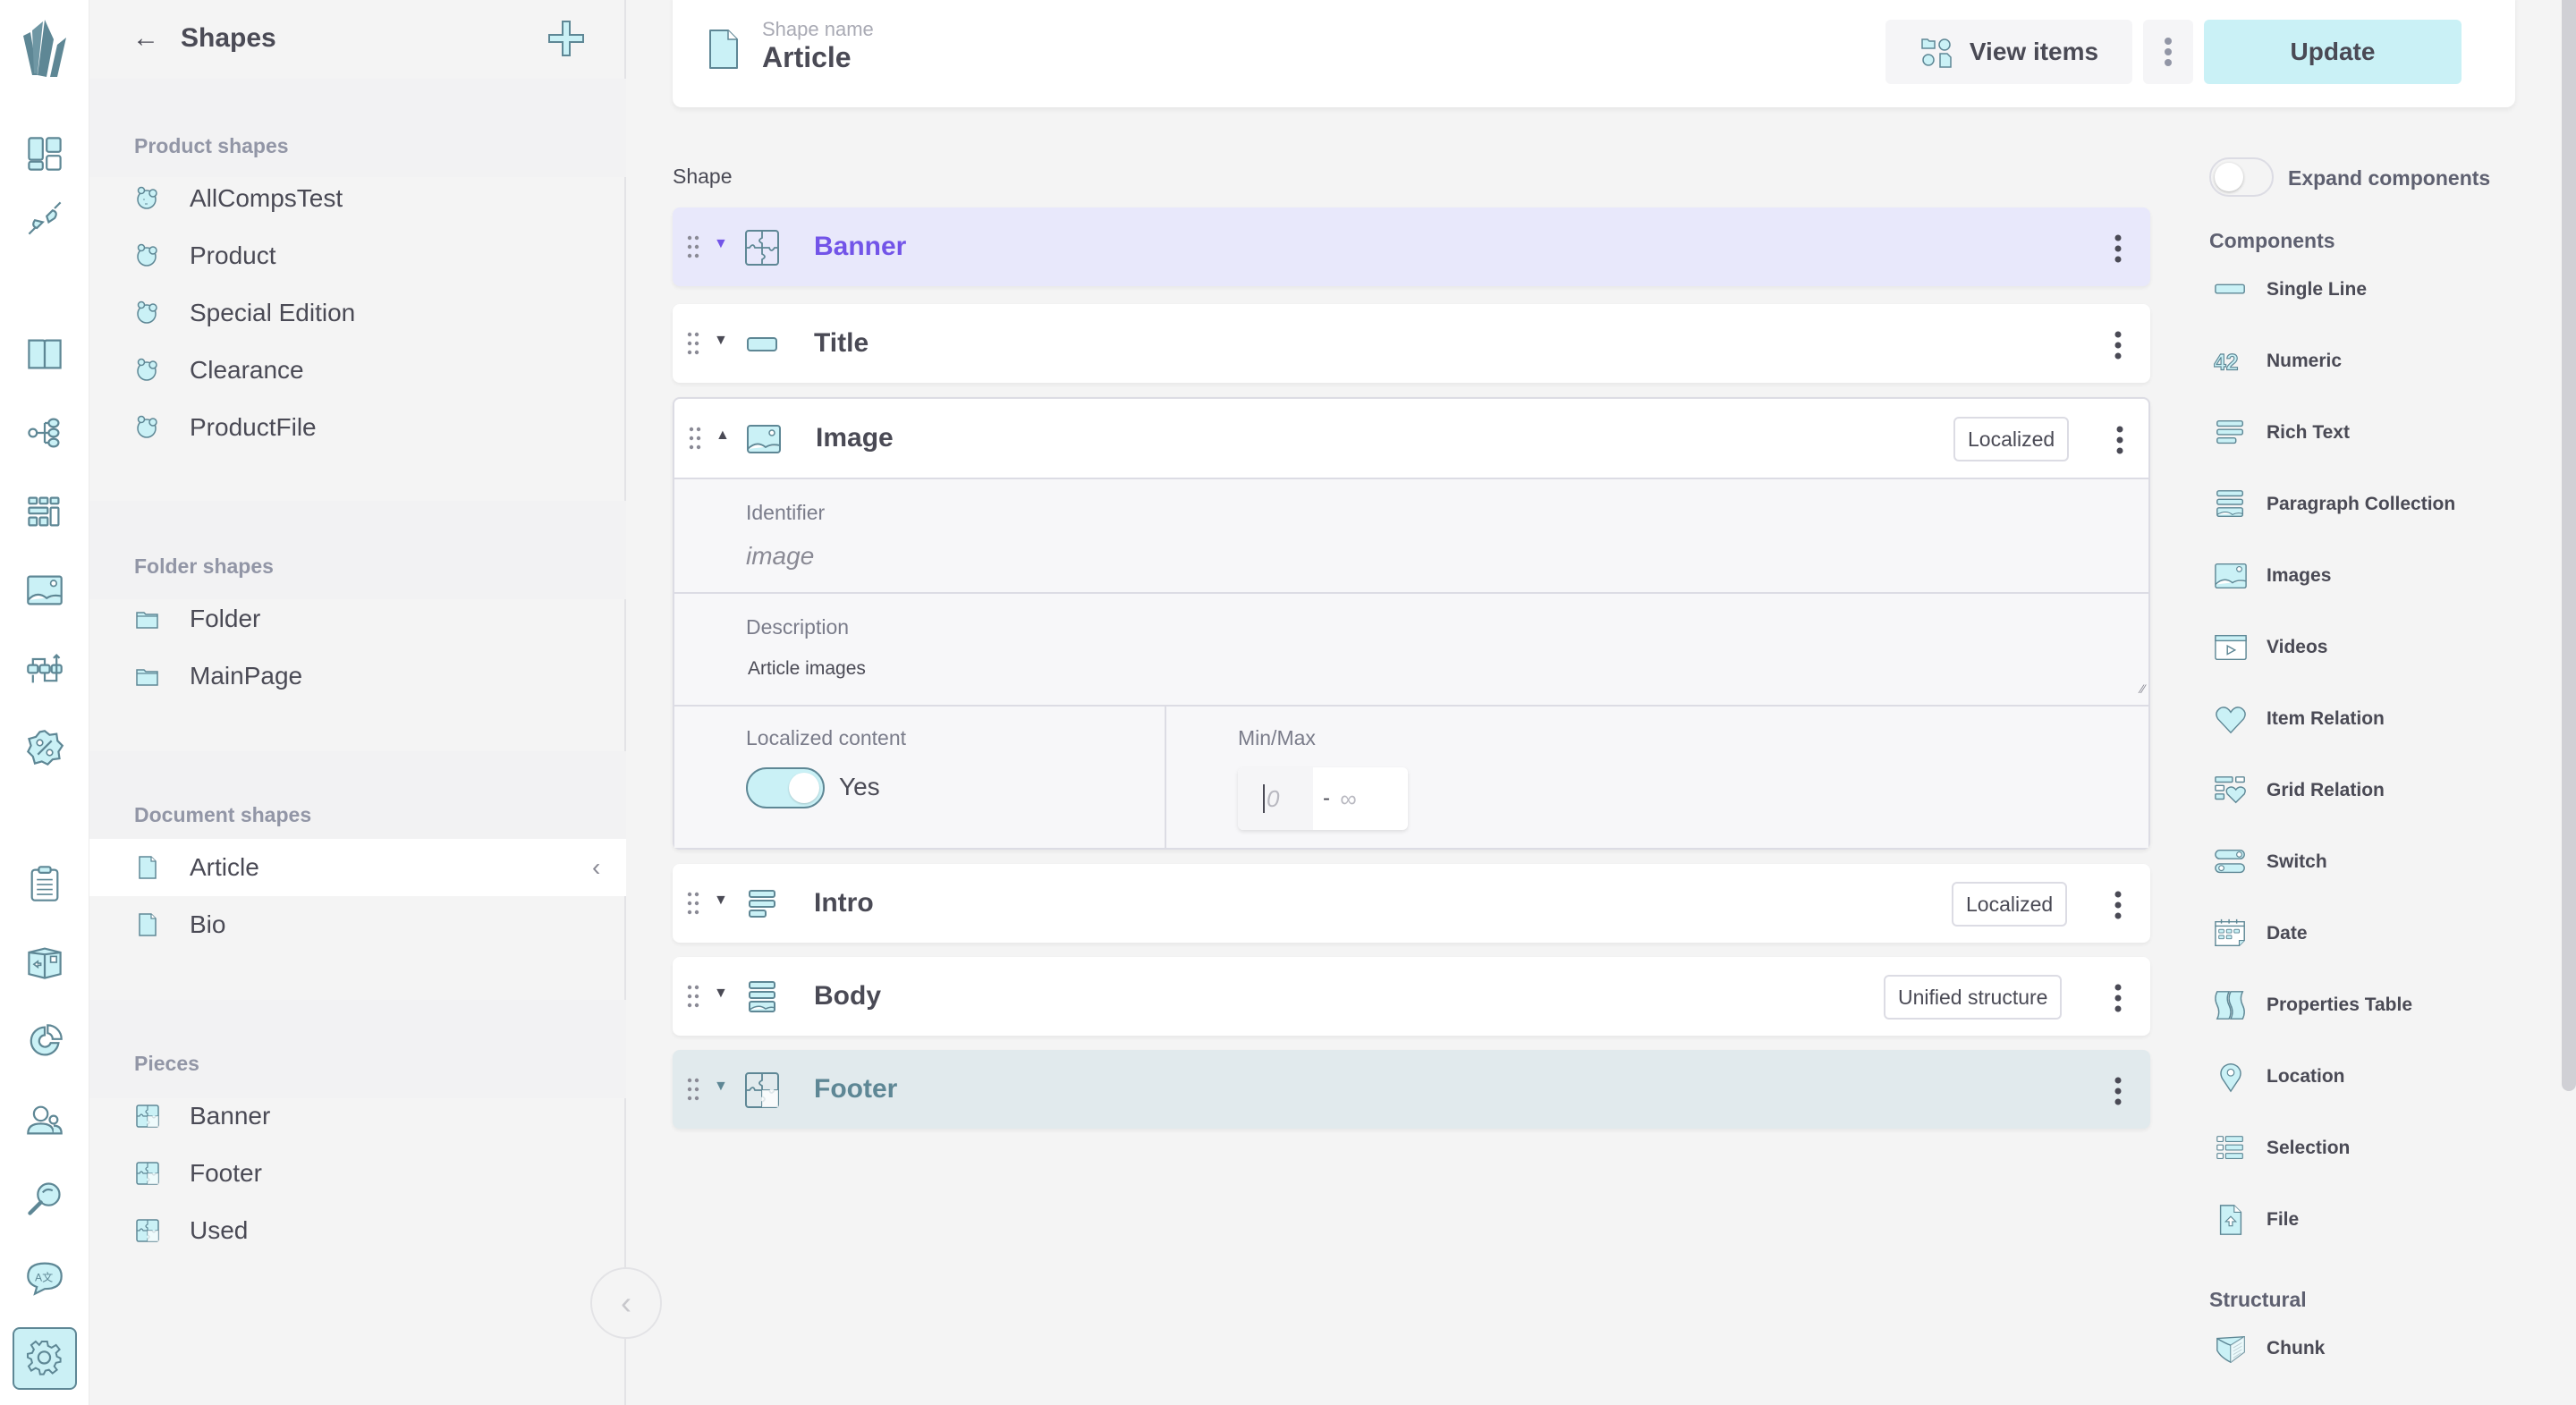 The height and width of the screenshot is (1405, 2576). Describe the element at coordinates (44, 748) in the screenshot. I see `rail-discounts` at that location.